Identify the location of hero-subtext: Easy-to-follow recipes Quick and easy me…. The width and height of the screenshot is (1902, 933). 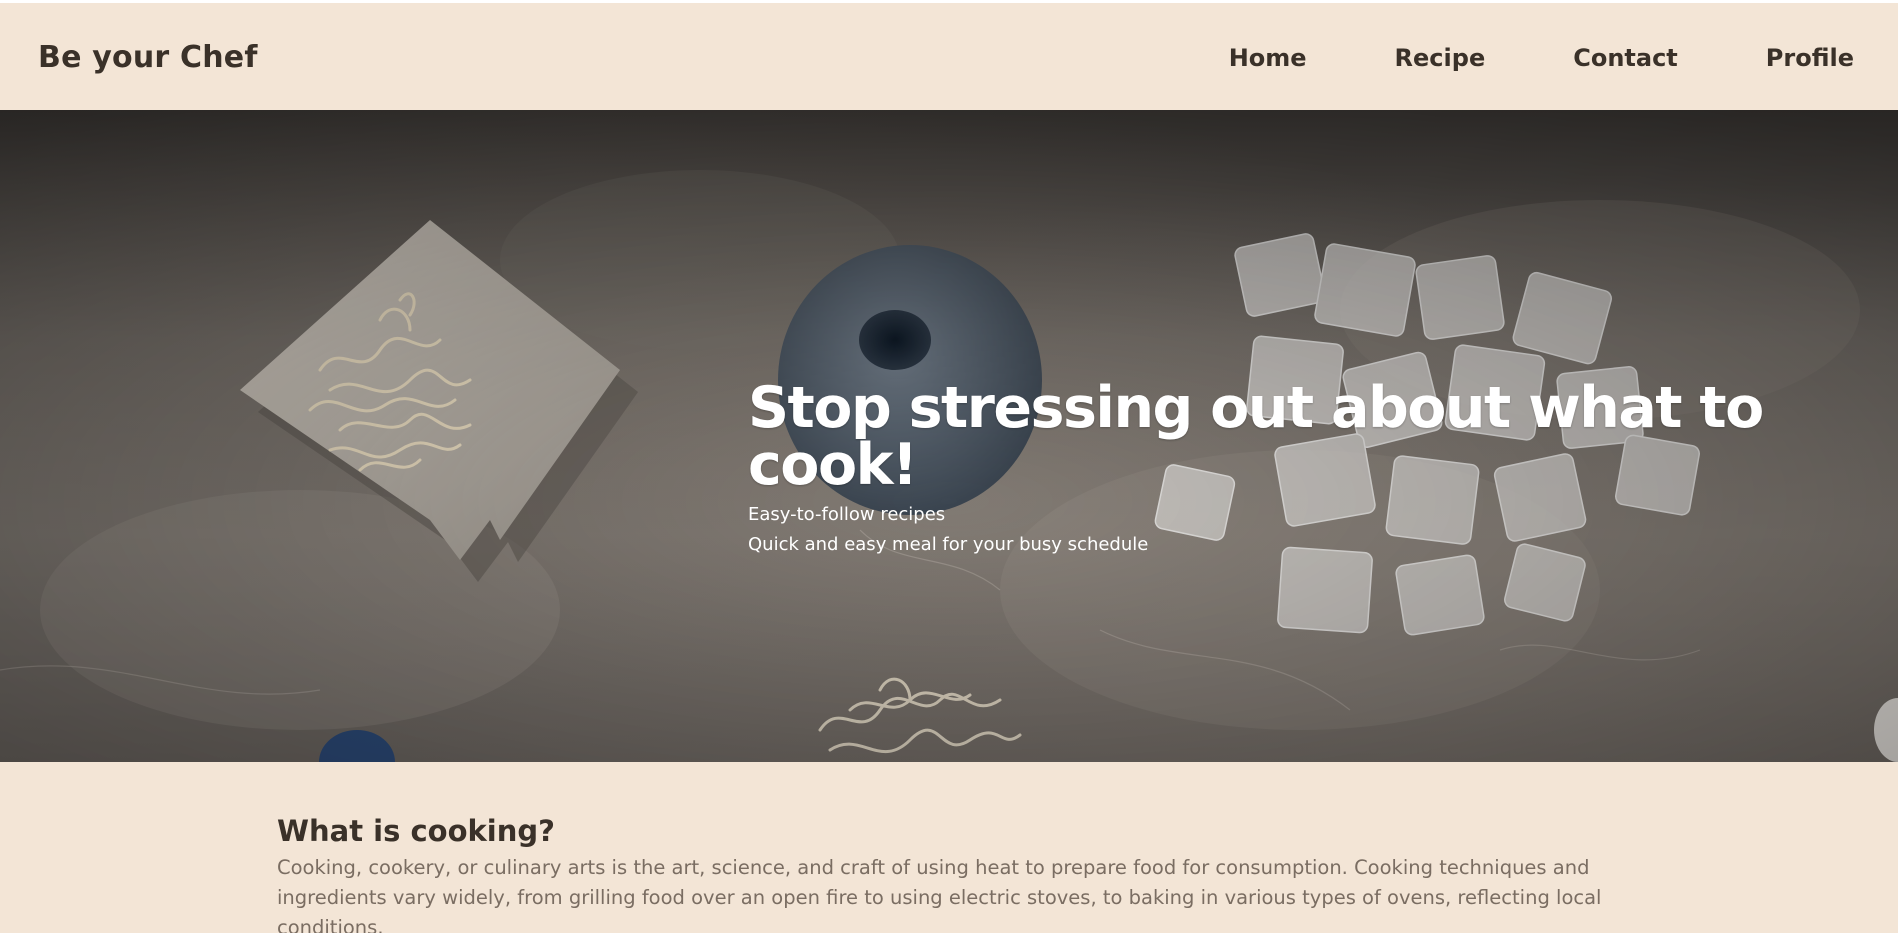
(1323, 530).